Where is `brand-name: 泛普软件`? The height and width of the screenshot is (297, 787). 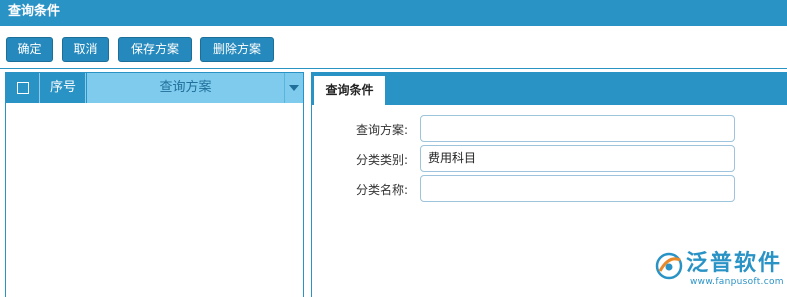 brand-name: 泛普软件 is located at coordinates (734, 263).